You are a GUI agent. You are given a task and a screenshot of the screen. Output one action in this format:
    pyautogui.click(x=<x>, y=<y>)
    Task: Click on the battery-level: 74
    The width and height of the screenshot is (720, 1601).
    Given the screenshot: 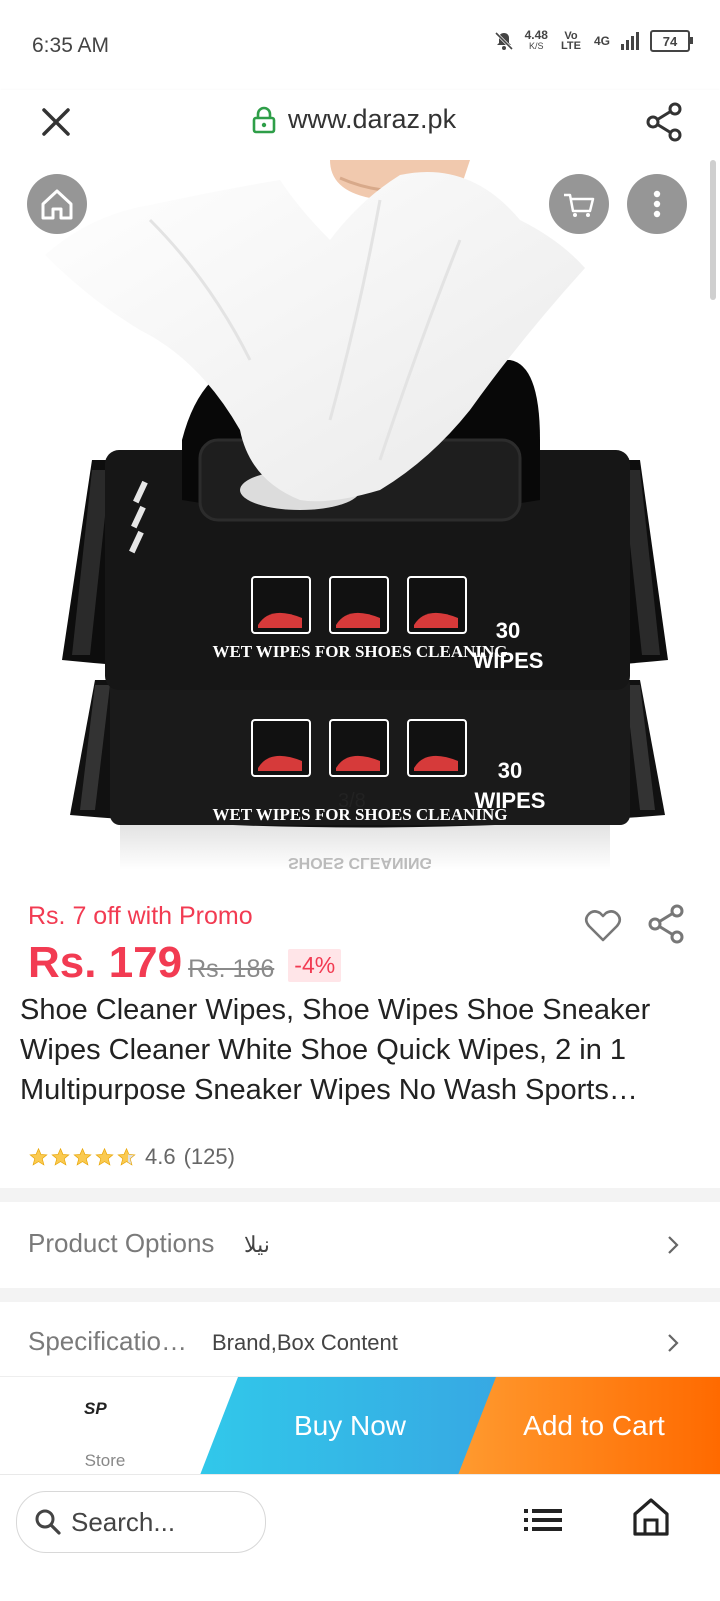 What is the action you would take?
    pyautogui.click(x=670, y=41)
    